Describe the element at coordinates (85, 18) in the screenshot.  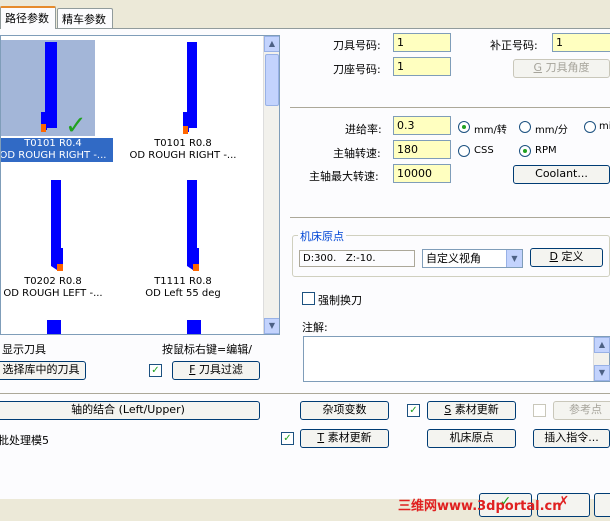
I see `tab-finish-params: 精车参数` at that location.